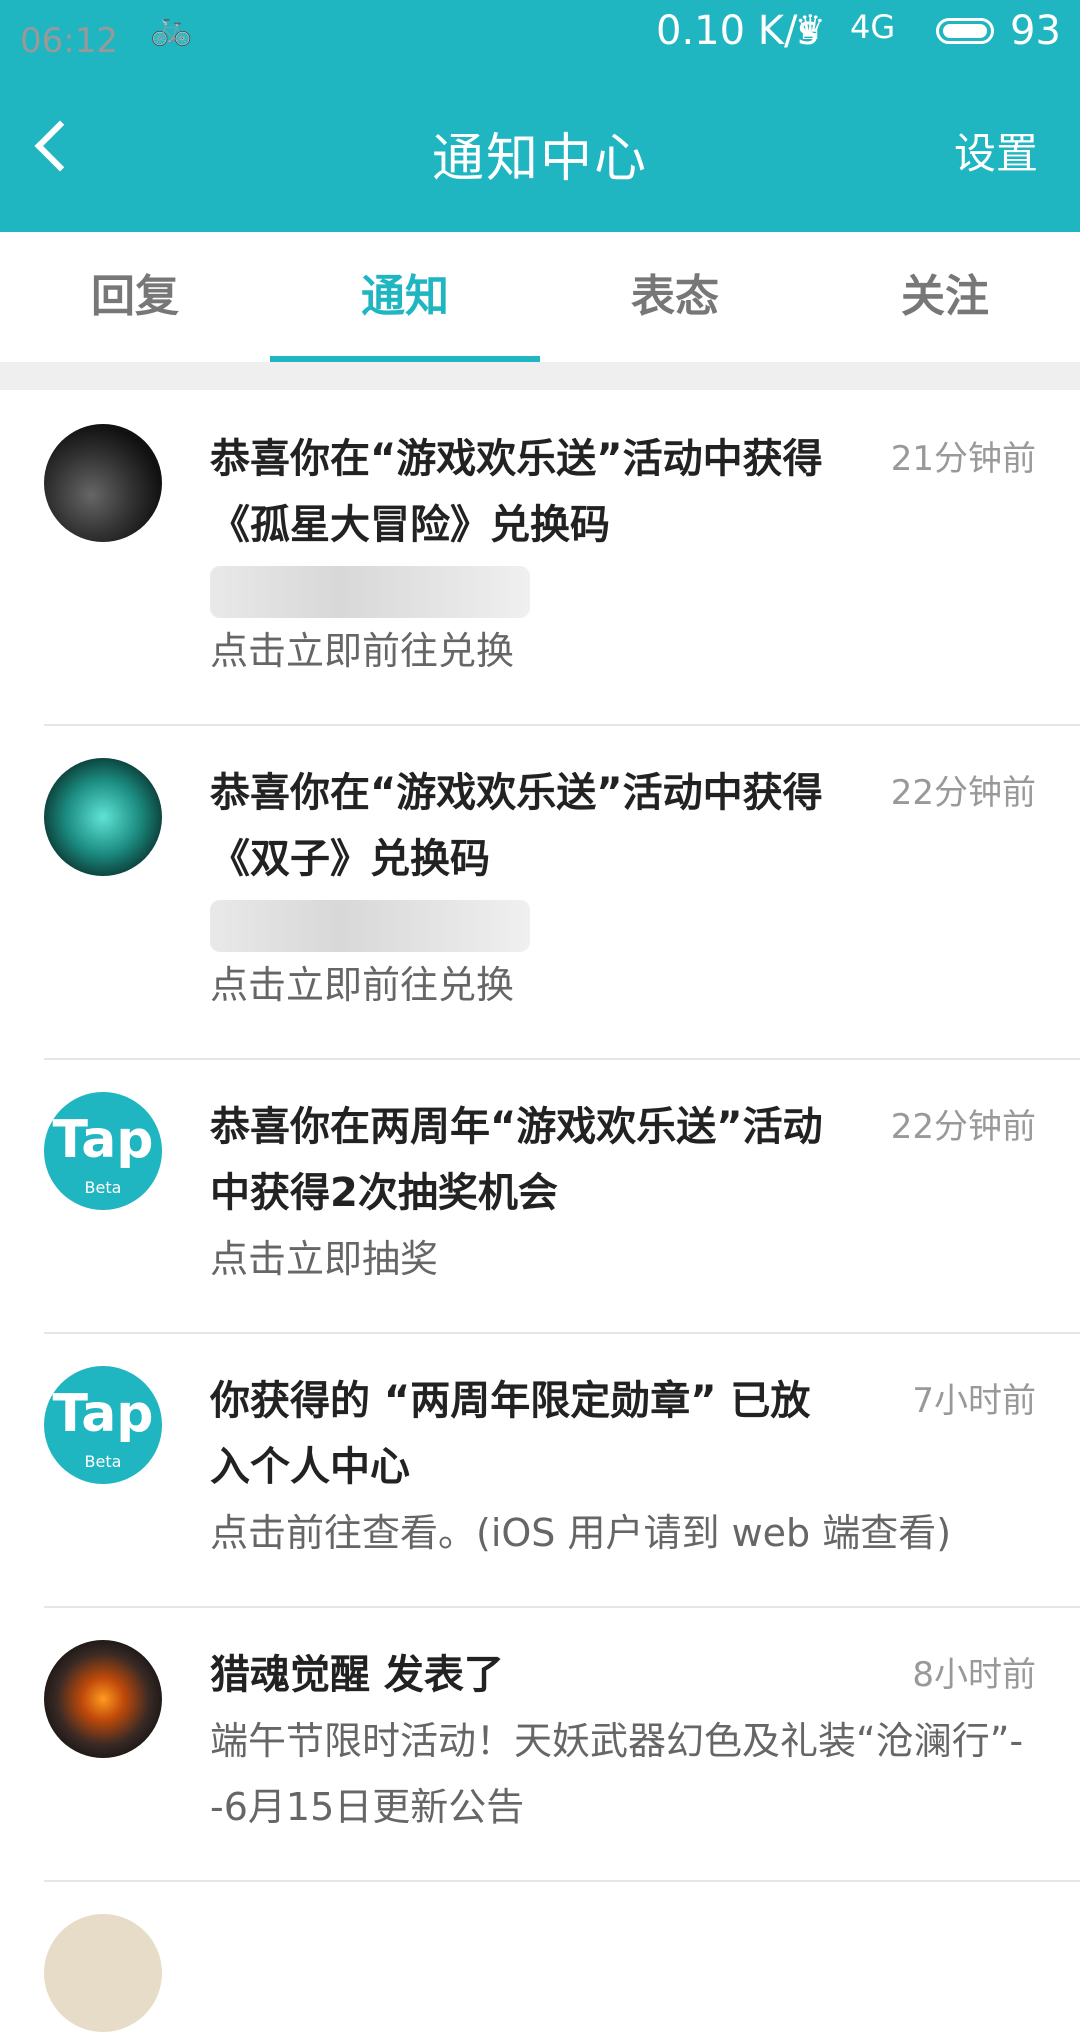 The height and width of the screenshot is (2032, 1080). What do you see at coordinates (945, 297) in the screenshot?
I see `tab-following: 关注` at bounding box center [945, 297].